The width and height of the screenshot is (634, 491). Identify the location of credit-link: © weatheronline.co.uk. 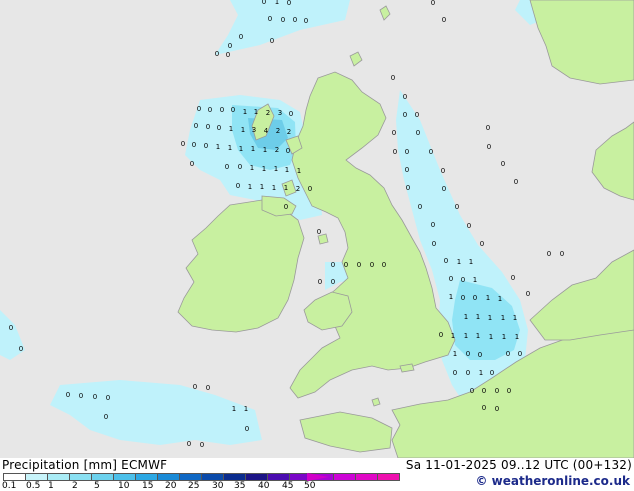
(552, 481).